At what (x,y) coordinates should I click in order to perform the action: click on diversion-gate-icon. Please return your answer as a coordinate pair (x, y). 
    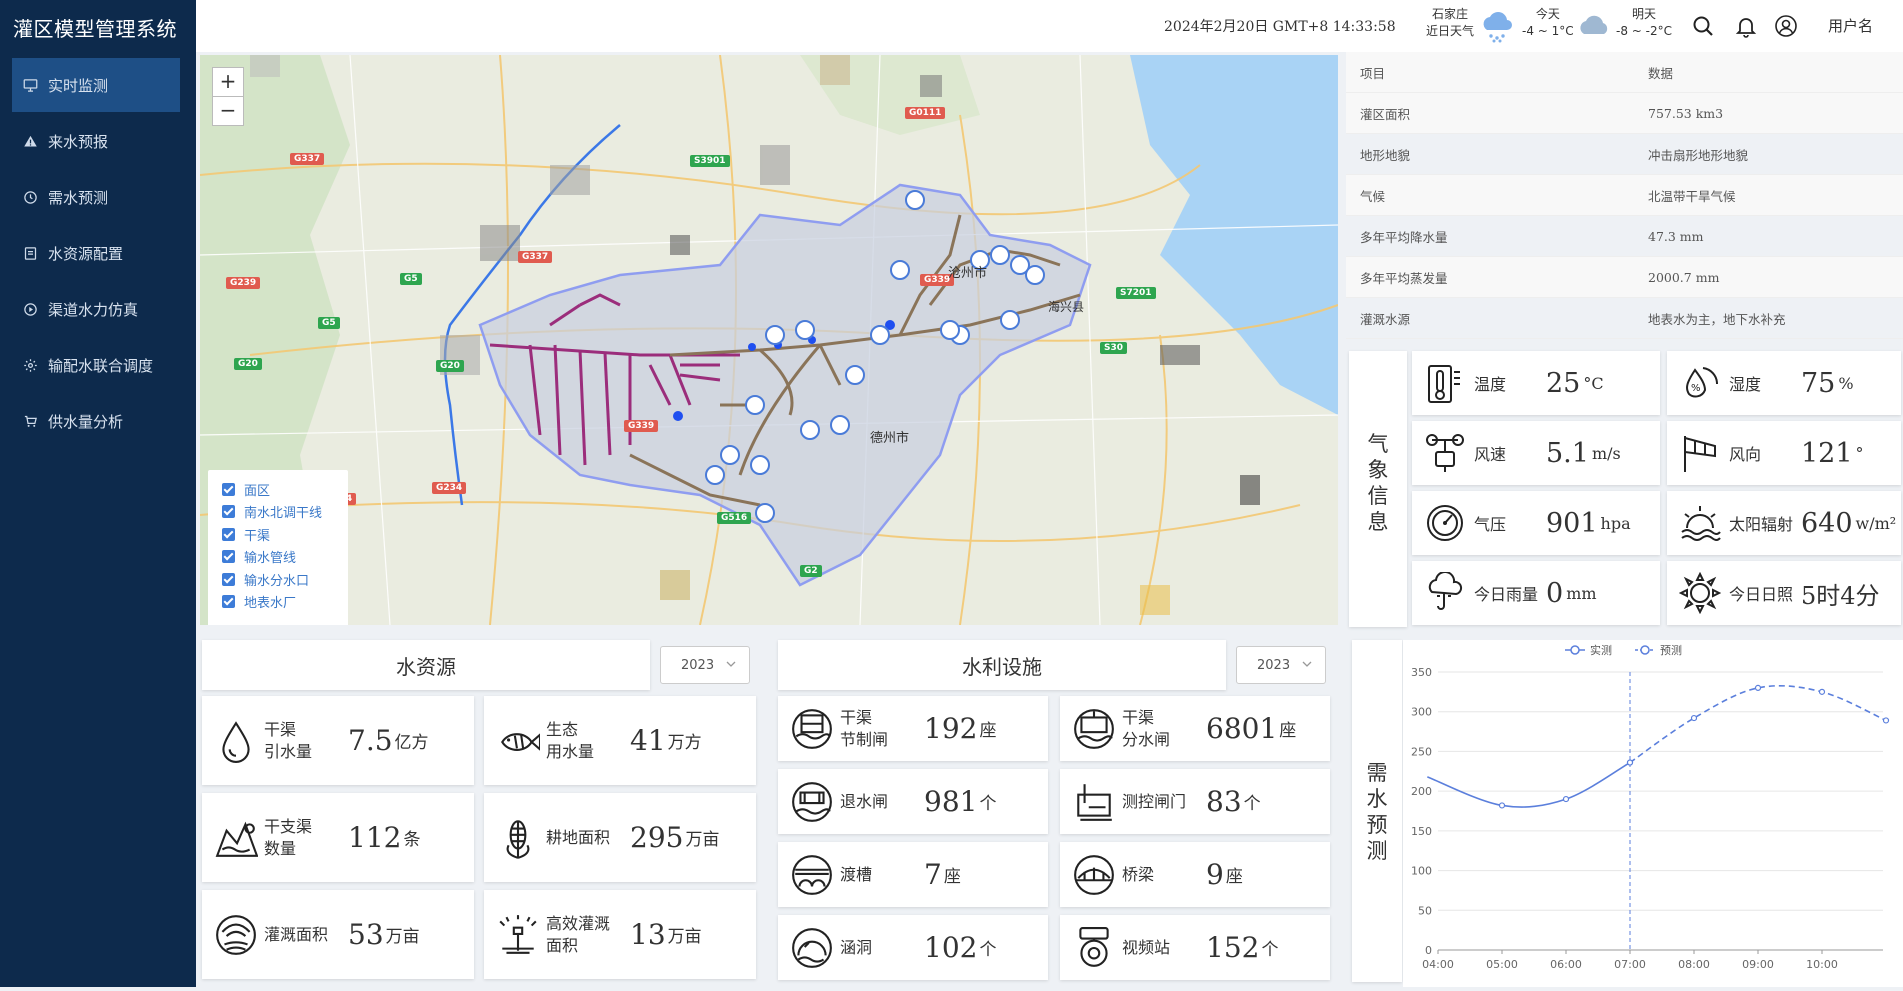
    Looking at the image, I should click on (1094, 729).